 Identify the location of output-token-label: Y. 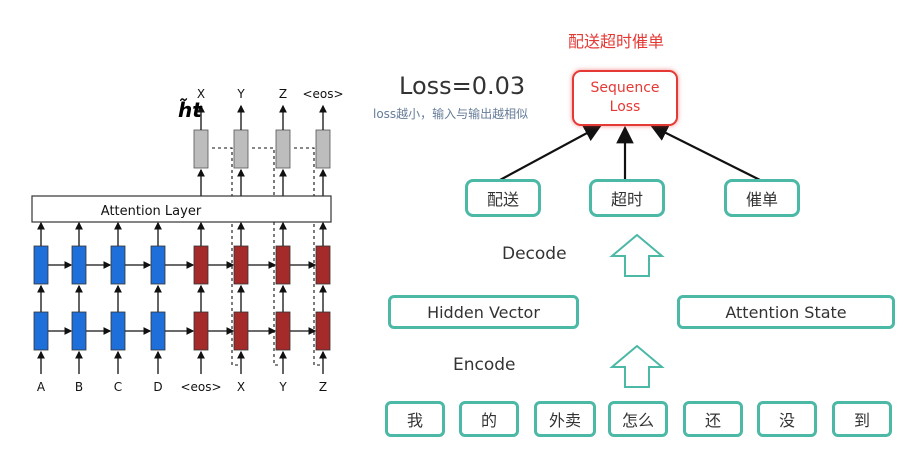
(240, 94).